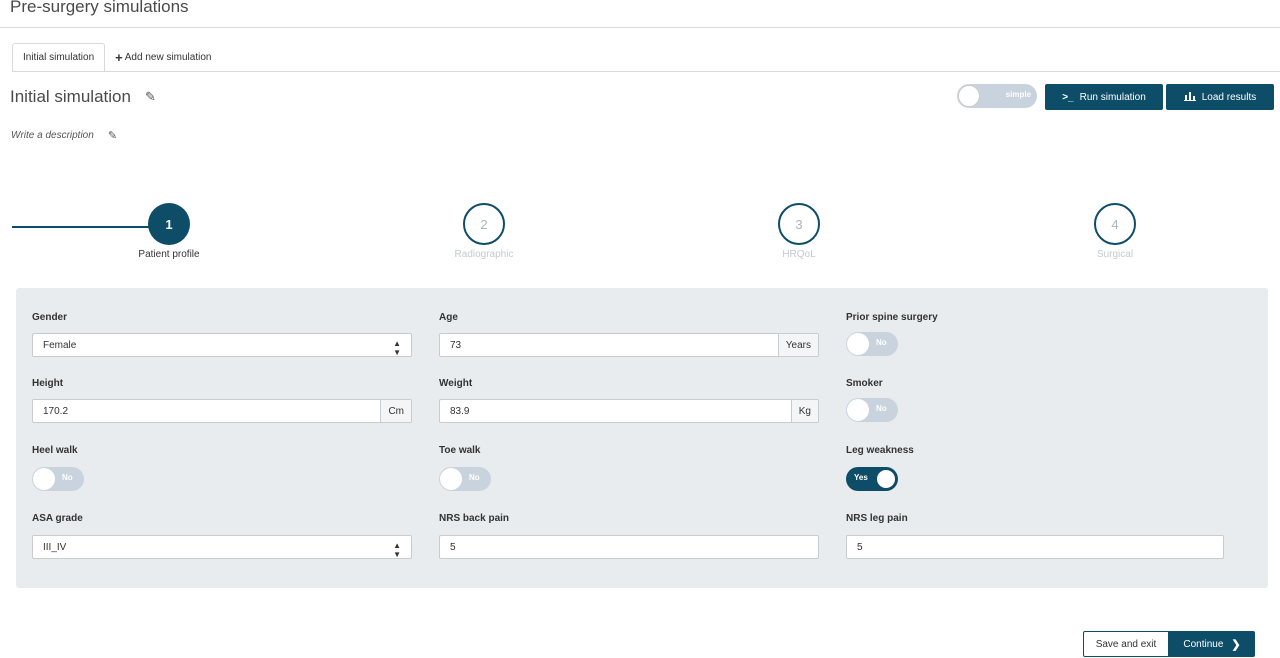 This screenshot has height=658, width=1280. What do you see at coordinates (60, 345) in the screenshot?
I see `gender-value: Female` at bounding box center [60, 345].